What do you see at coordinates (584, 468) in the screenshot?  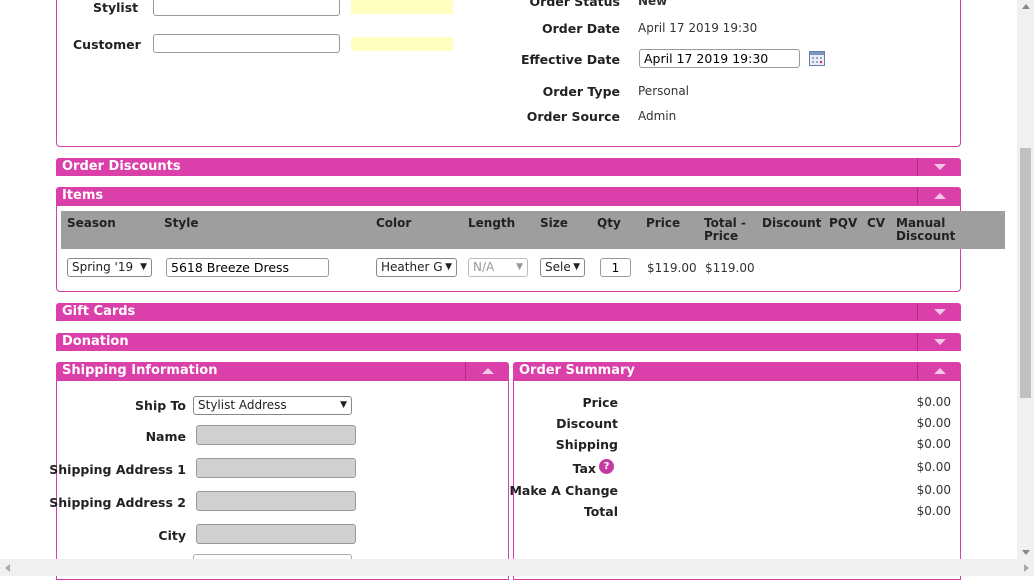 I see `summary-tax-label: Tax` at bounding box center [584, 468].